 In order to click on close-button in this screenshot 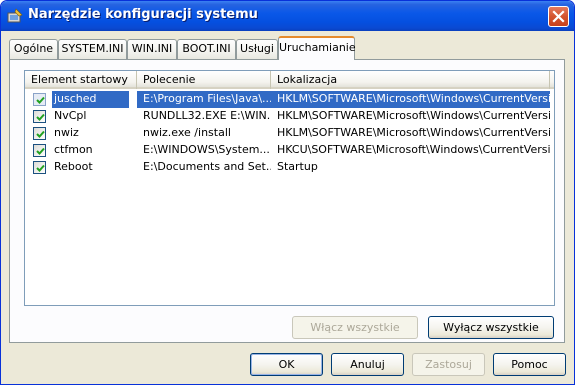, I will do `click(558, 16)`.